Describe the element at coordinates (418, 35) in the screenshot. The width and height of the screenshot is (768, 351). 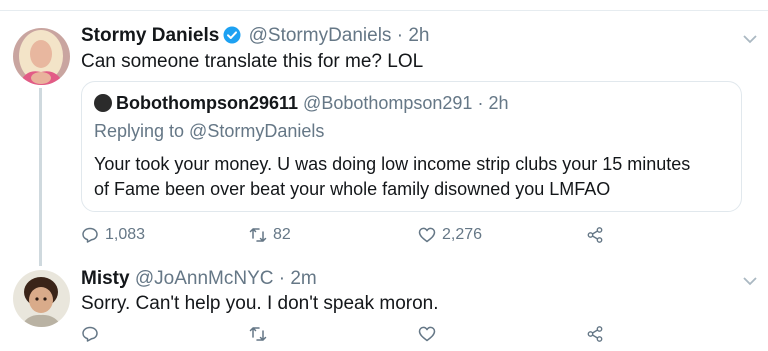
I see `timestamp: 2h` at that location.